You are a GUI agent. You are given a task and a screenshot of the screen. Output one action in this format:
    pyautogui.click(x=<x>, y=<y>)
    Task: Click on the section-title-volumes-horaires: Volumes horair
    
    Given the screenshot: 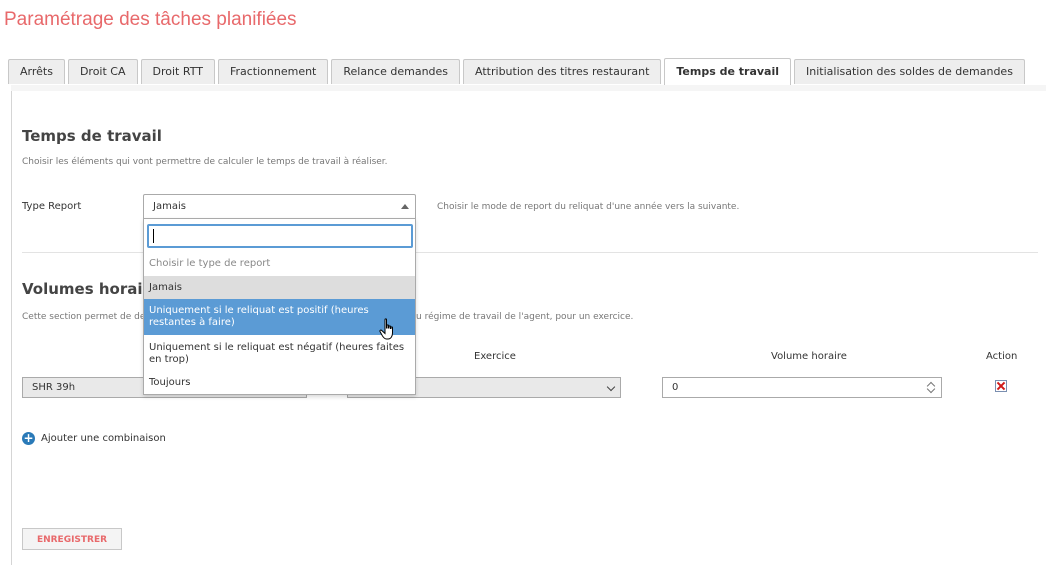 What is the action you would take?
    pyautogui.click(x=86, y=289)
    